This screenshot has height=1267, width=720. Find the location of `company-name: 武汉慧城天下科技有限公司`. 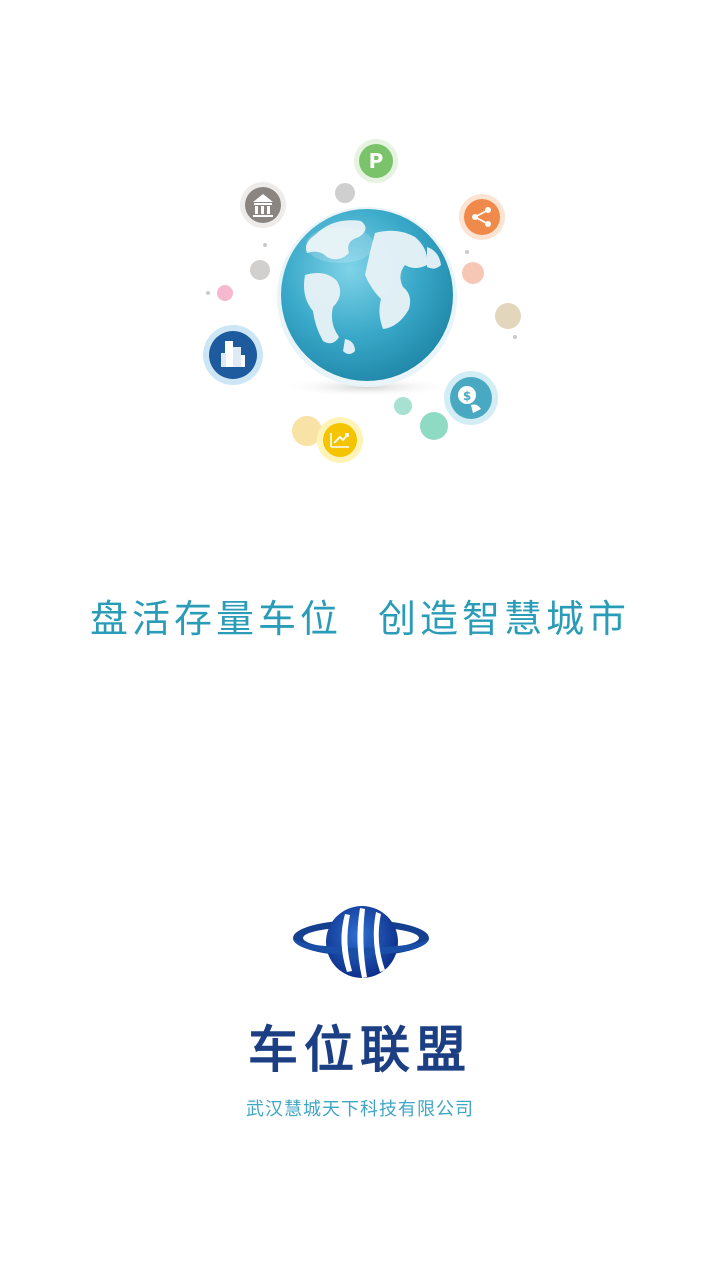

company-name: 武汉慧城天下科技有限公司 is located at coordinates (360, 1109).